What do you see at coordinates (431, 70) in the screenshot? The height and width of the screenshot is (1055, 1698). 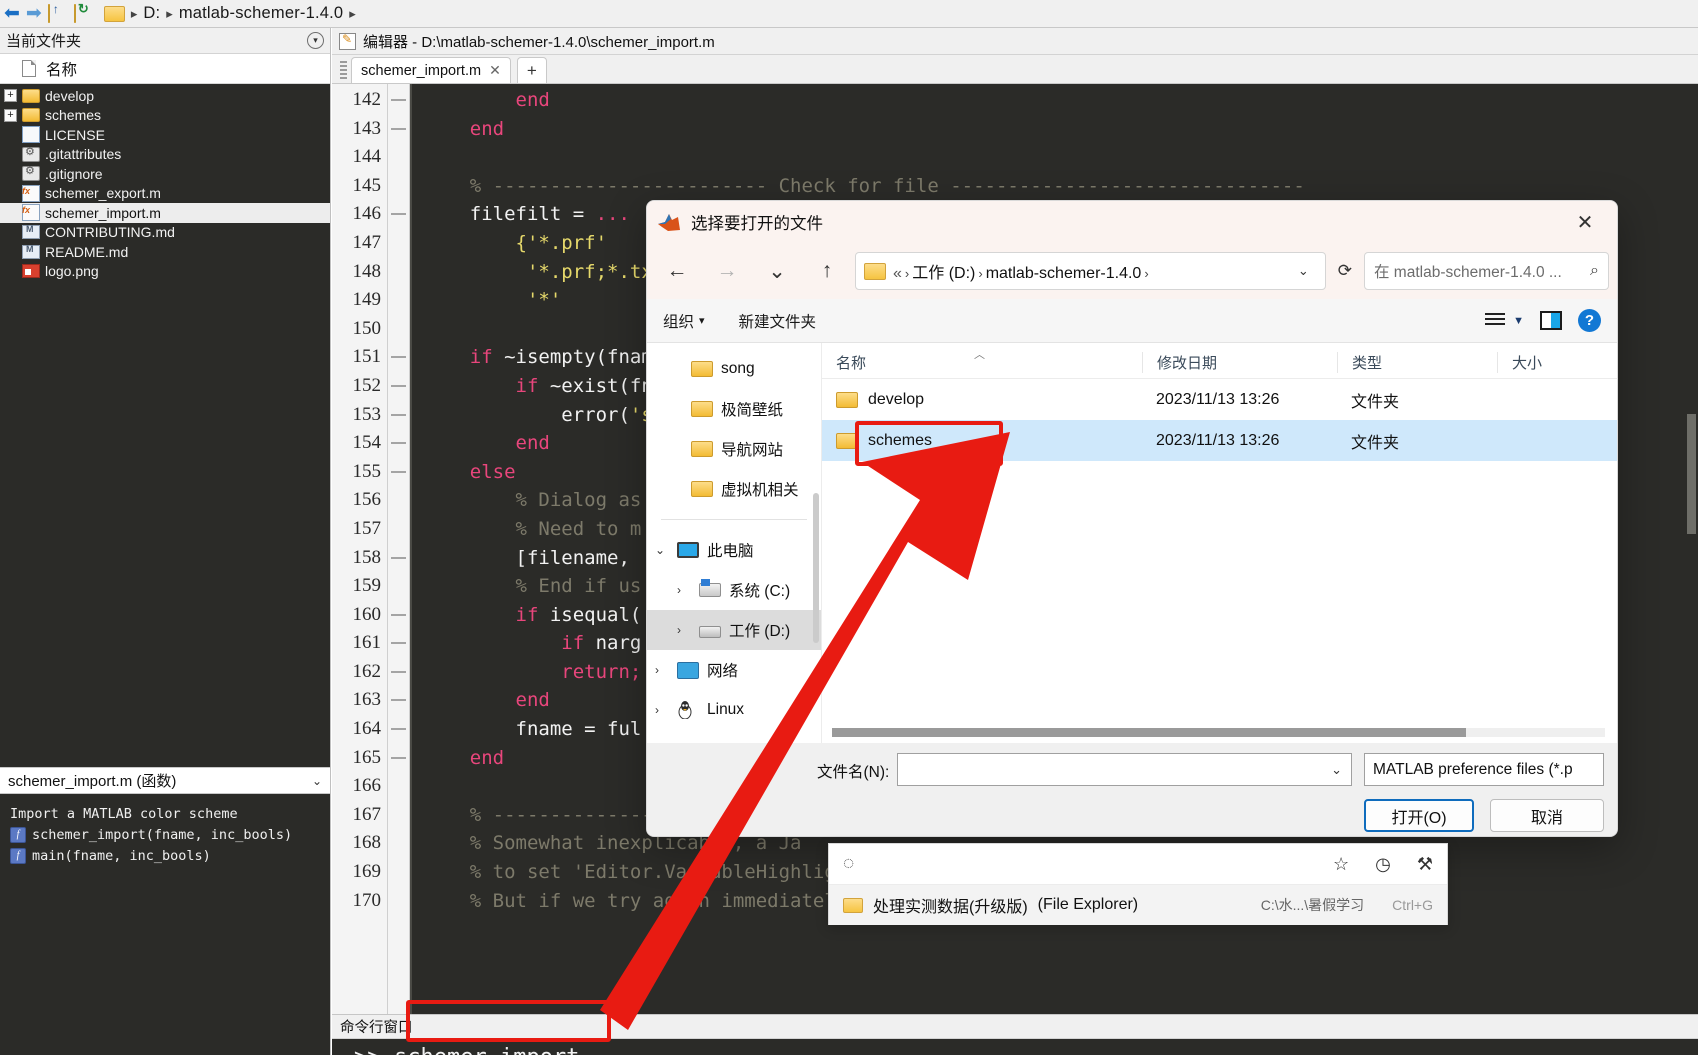 I see `tab-schemer-import: schemer_import.m ✕` at bounding box center [431, 70].